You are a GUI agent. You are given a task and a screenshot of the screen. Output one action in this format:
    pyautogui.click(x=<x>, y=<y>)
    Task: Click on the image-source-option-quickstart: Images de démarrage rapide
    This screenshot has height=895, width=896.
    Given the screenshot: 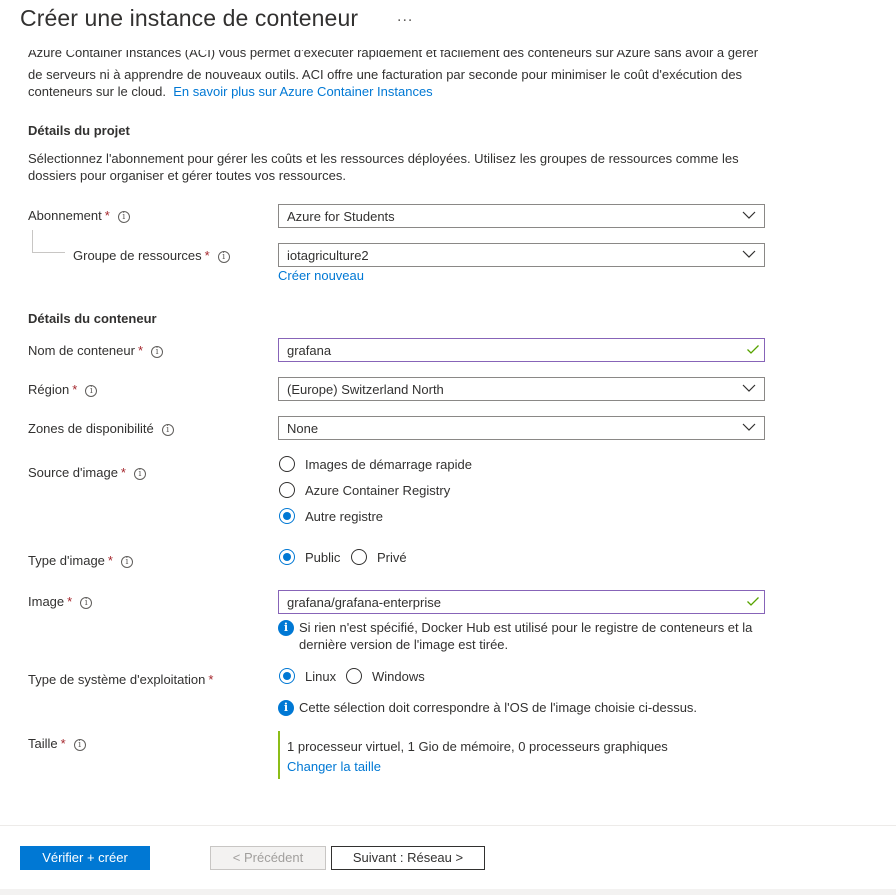 What is the action you would take?
    pyautogui.click(x=375, y=464)
    